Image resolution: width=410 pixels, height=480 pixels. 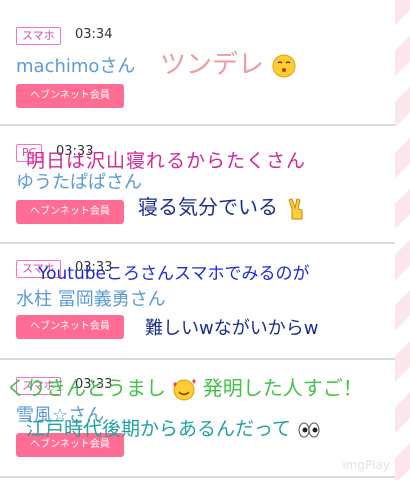 What do you see at coordinates (159, 429) in the screenshot?
I see `overlay-text: 江戸時代後期からあるんだって` at bounding box center [159, 429].